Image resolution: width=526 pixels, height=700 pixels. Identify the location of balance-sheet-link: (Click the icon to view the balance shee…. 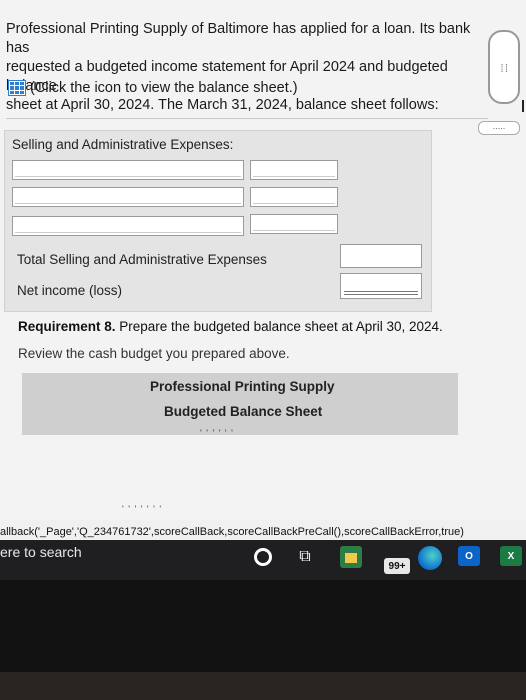
(153, 88).